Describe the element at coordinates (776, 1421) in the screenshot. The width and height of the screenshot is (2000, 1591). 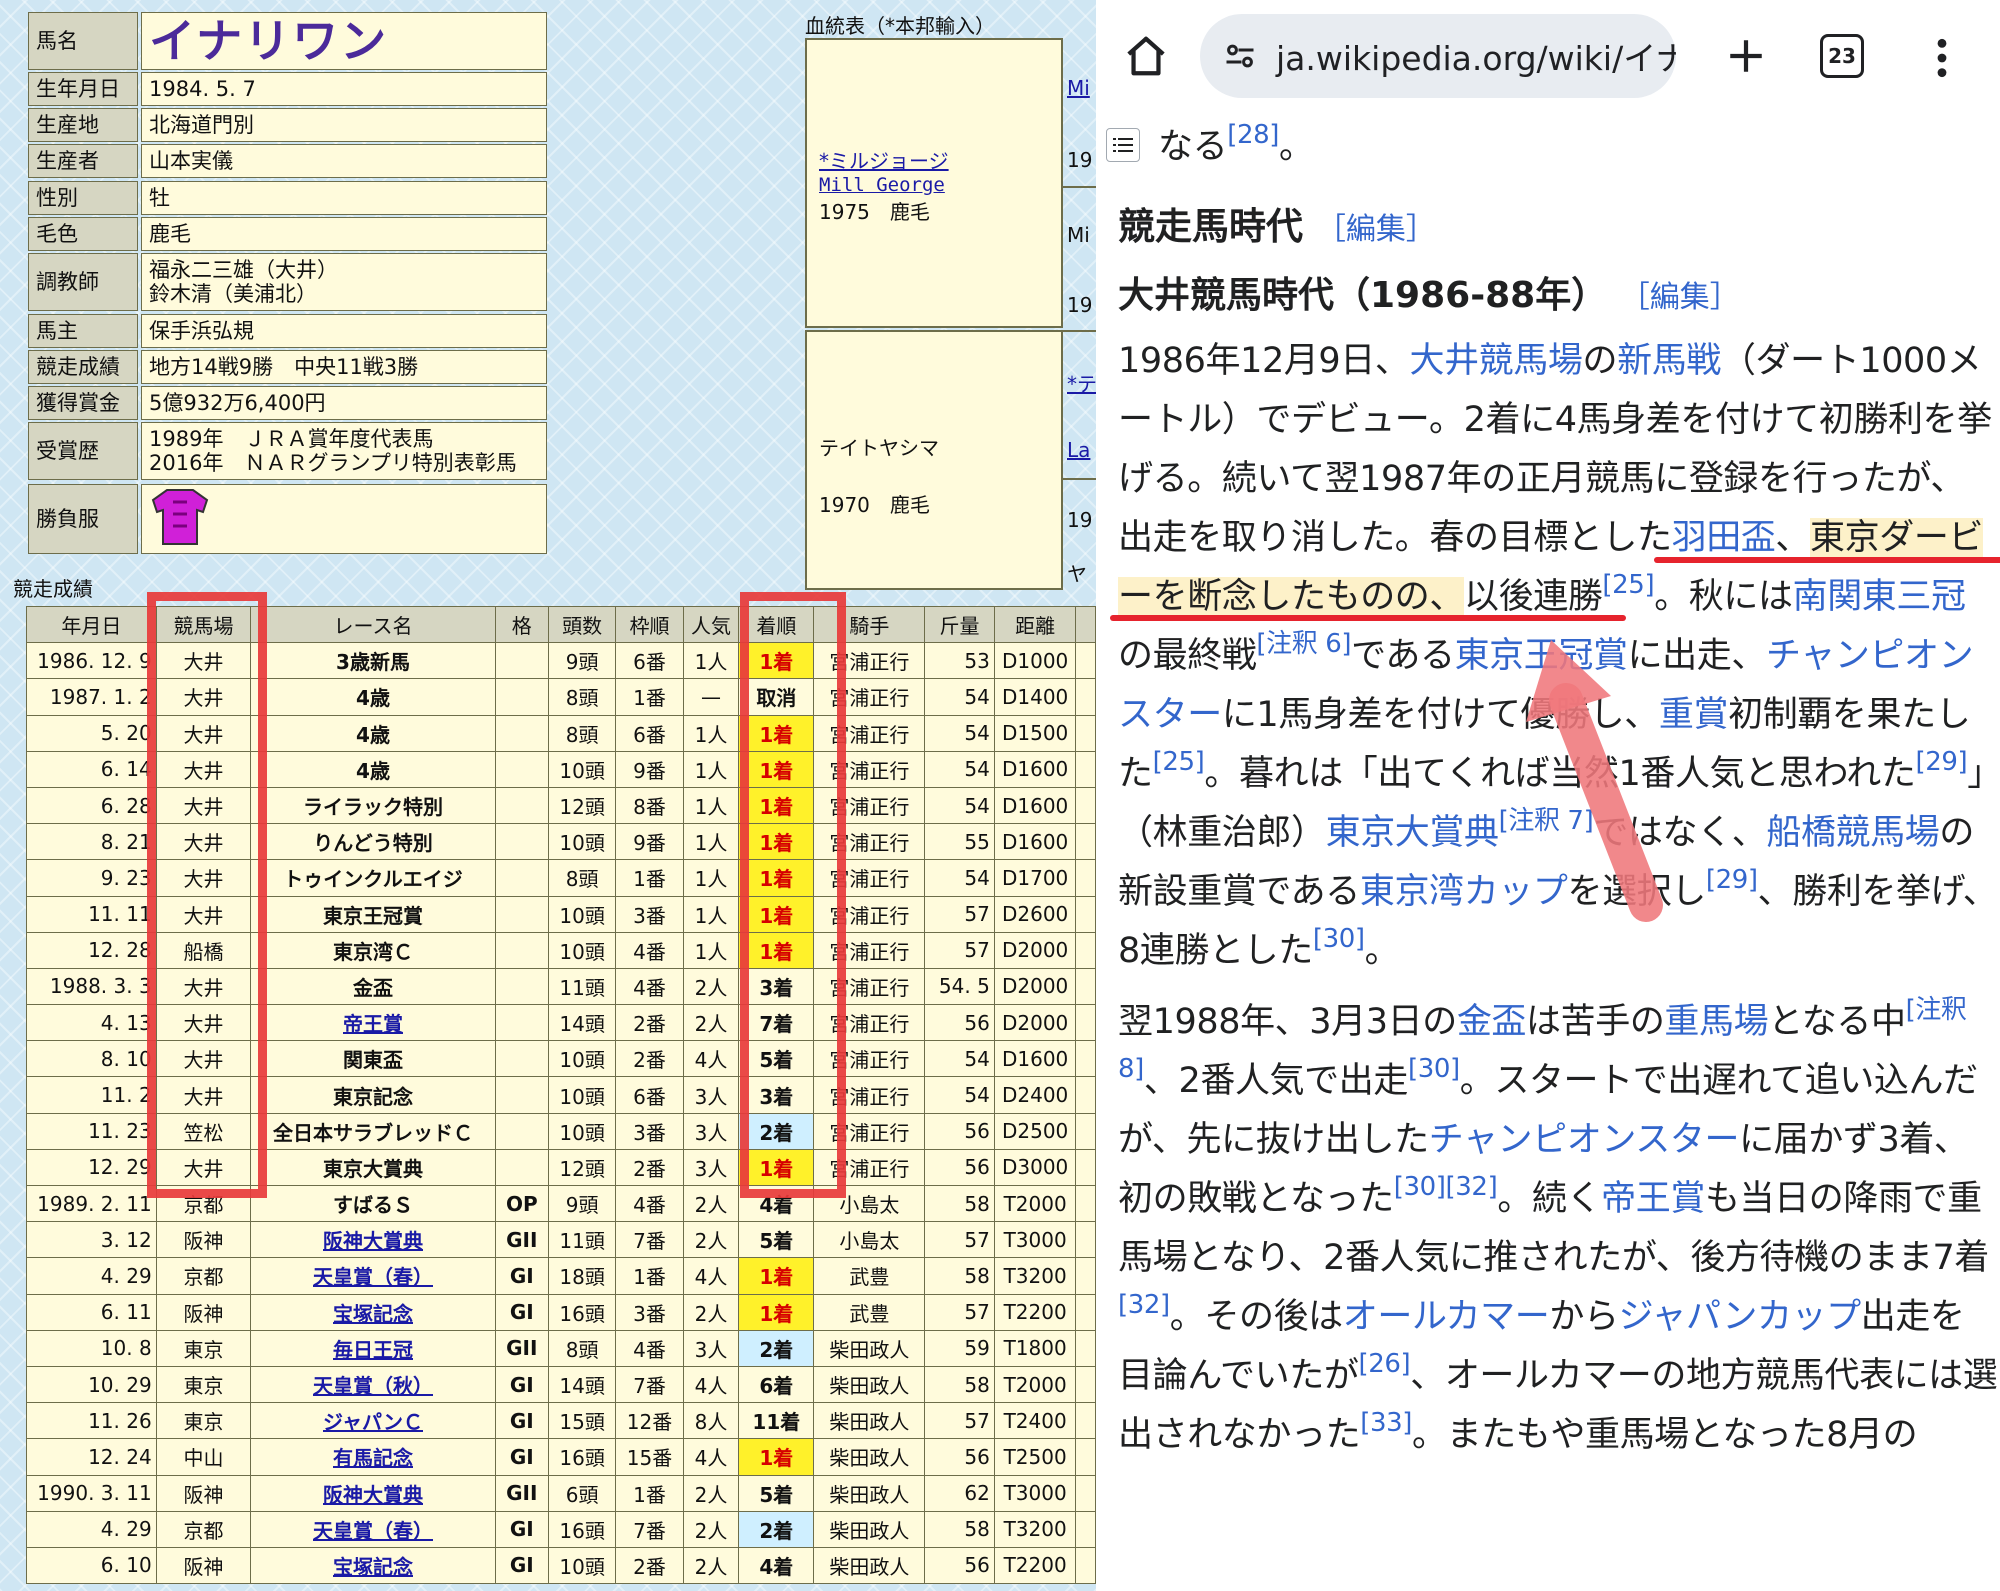
I see `finish: 11着` at that location.